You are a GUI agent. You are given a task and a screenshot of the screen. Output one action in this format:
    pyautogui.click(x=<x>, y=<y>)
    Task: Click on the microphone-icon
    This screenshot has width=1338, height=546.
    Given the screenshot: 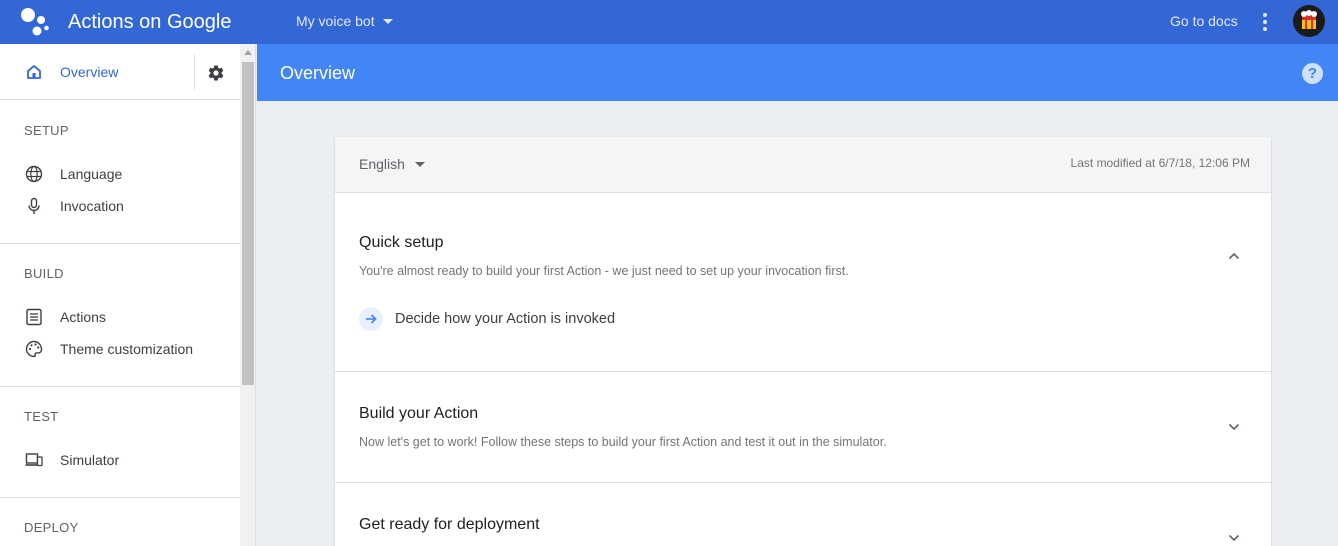 What is the action you would take?
    pyautogui.click(x=34, y=205)
    